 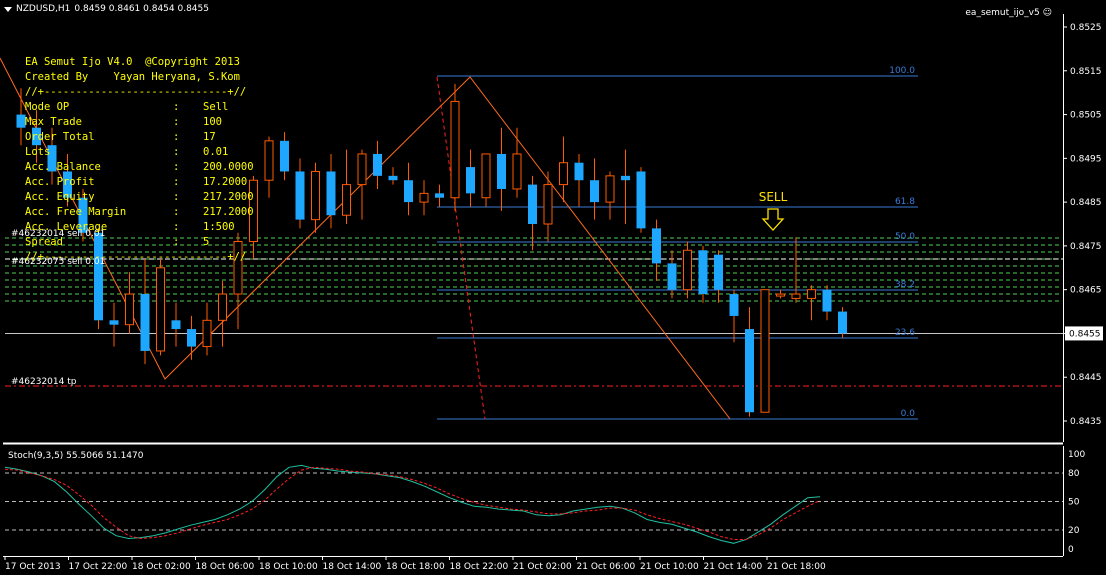 I want to click on time-axis-label: 21 Oct 02:00, so click(x=542, y=567).